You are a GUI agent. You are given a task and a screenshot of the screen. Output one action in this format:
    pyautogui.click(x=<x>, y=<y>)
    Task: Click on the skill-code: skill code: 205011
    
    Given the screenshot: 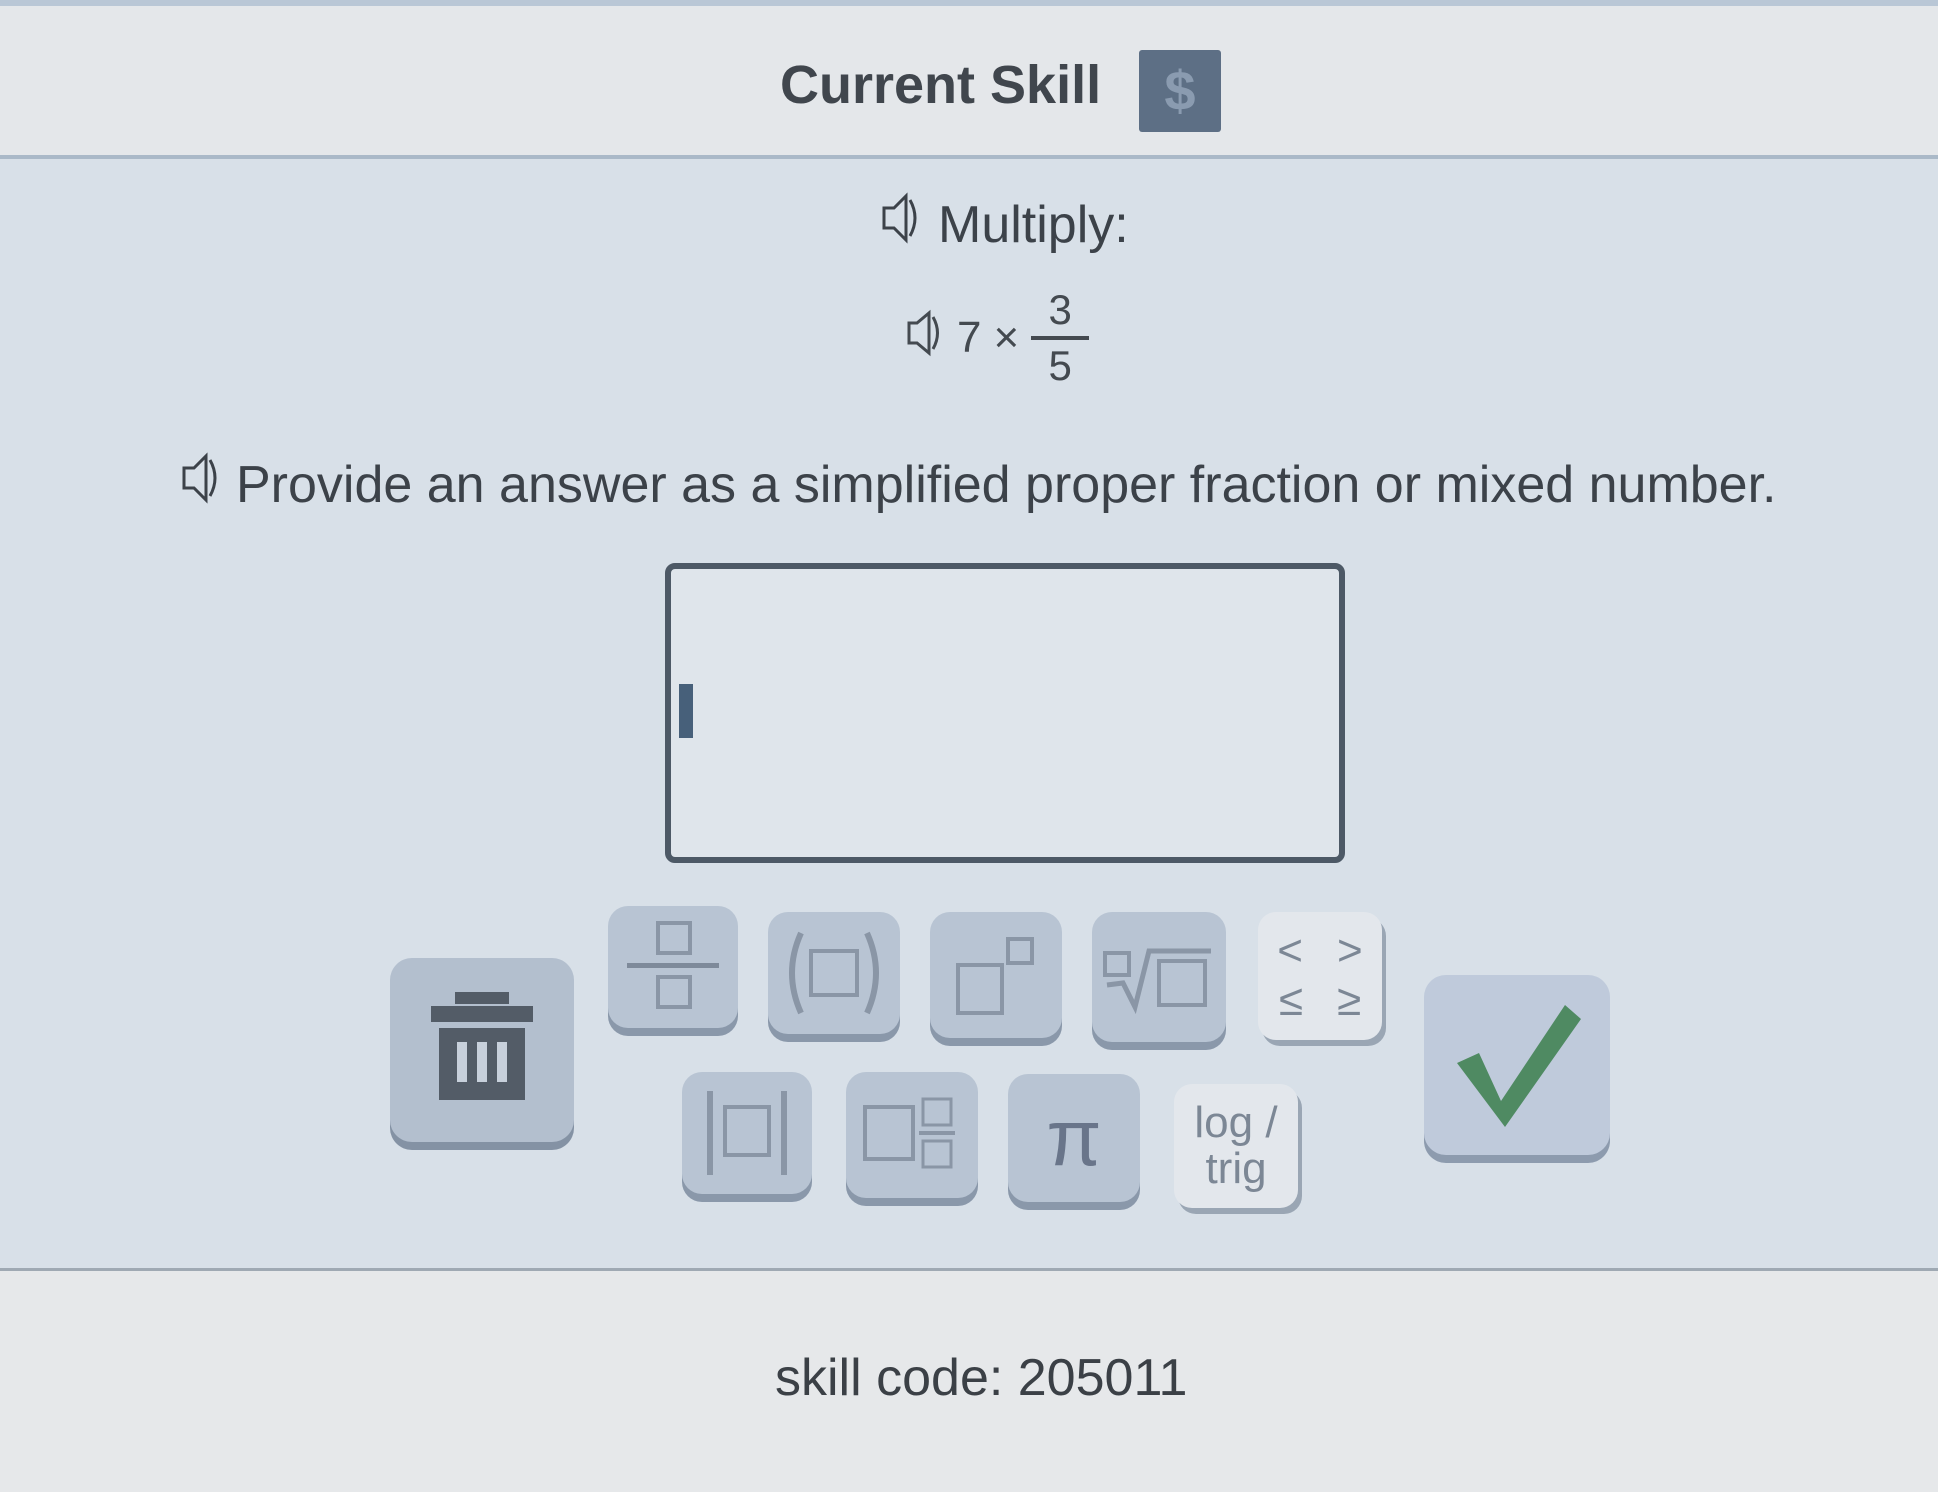 What is the action you would take?
    pyautogui.click(x=981, y=1378)
    